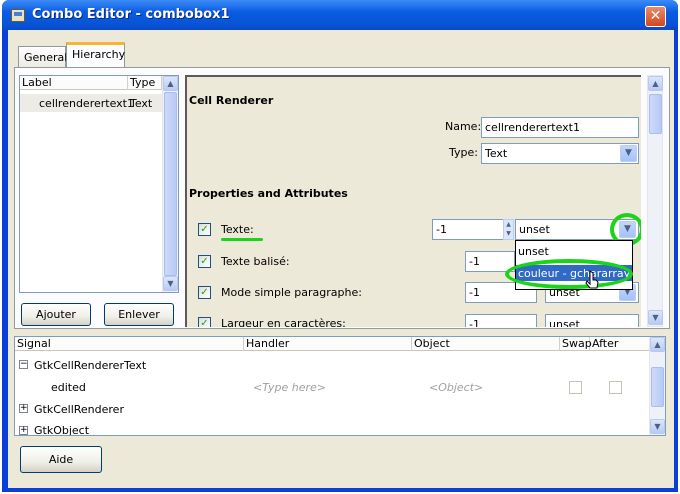 Image resolution: width=680 pixels, height=494 pixels. I want to click on handler-placeholder: <Type here>, so click(289, 387).